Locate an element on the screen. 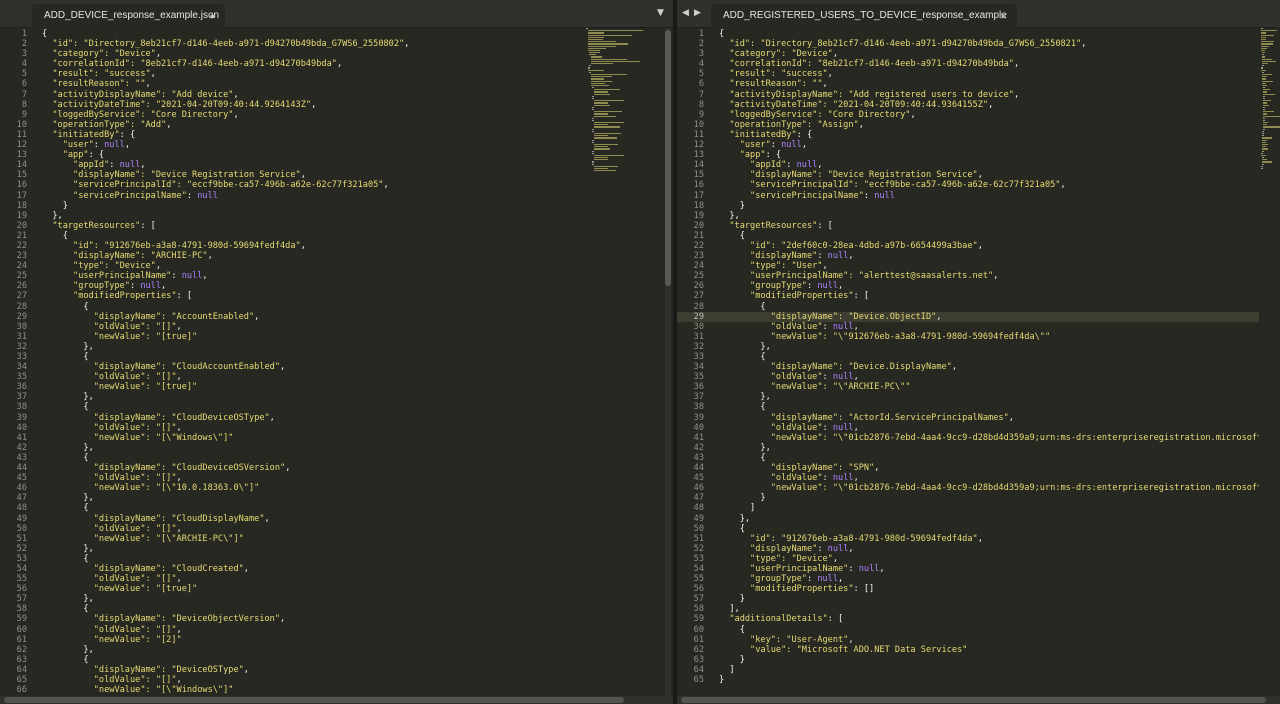 The image size is (1280, 704). code-line: 61 "key": "User-Agent", is located at coordinates (978, 640).